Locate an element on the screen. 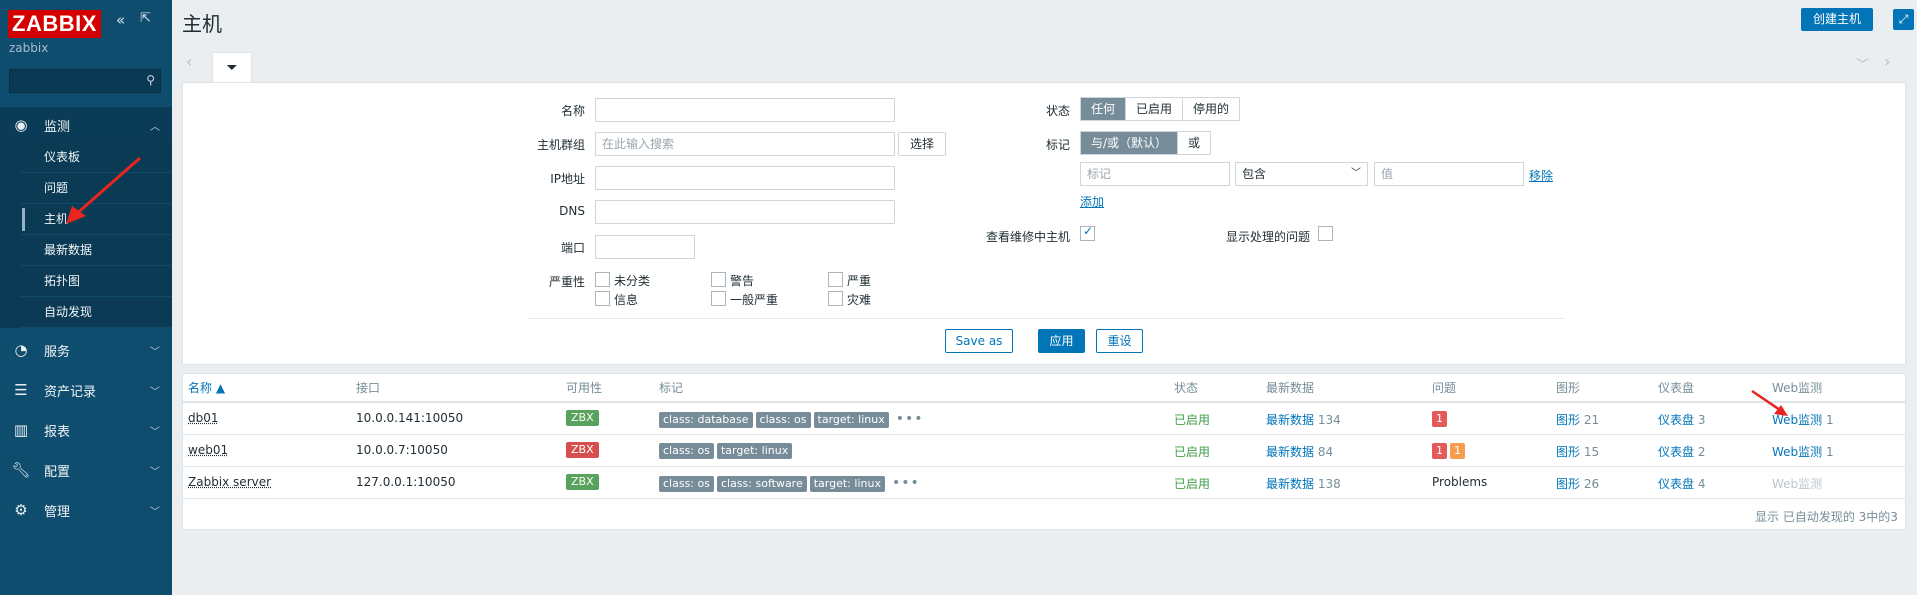 This screenshot has height=595, width=1917. status-segmented-control: 任何 已启用 停用的 is located at coordinates (1160, 109).